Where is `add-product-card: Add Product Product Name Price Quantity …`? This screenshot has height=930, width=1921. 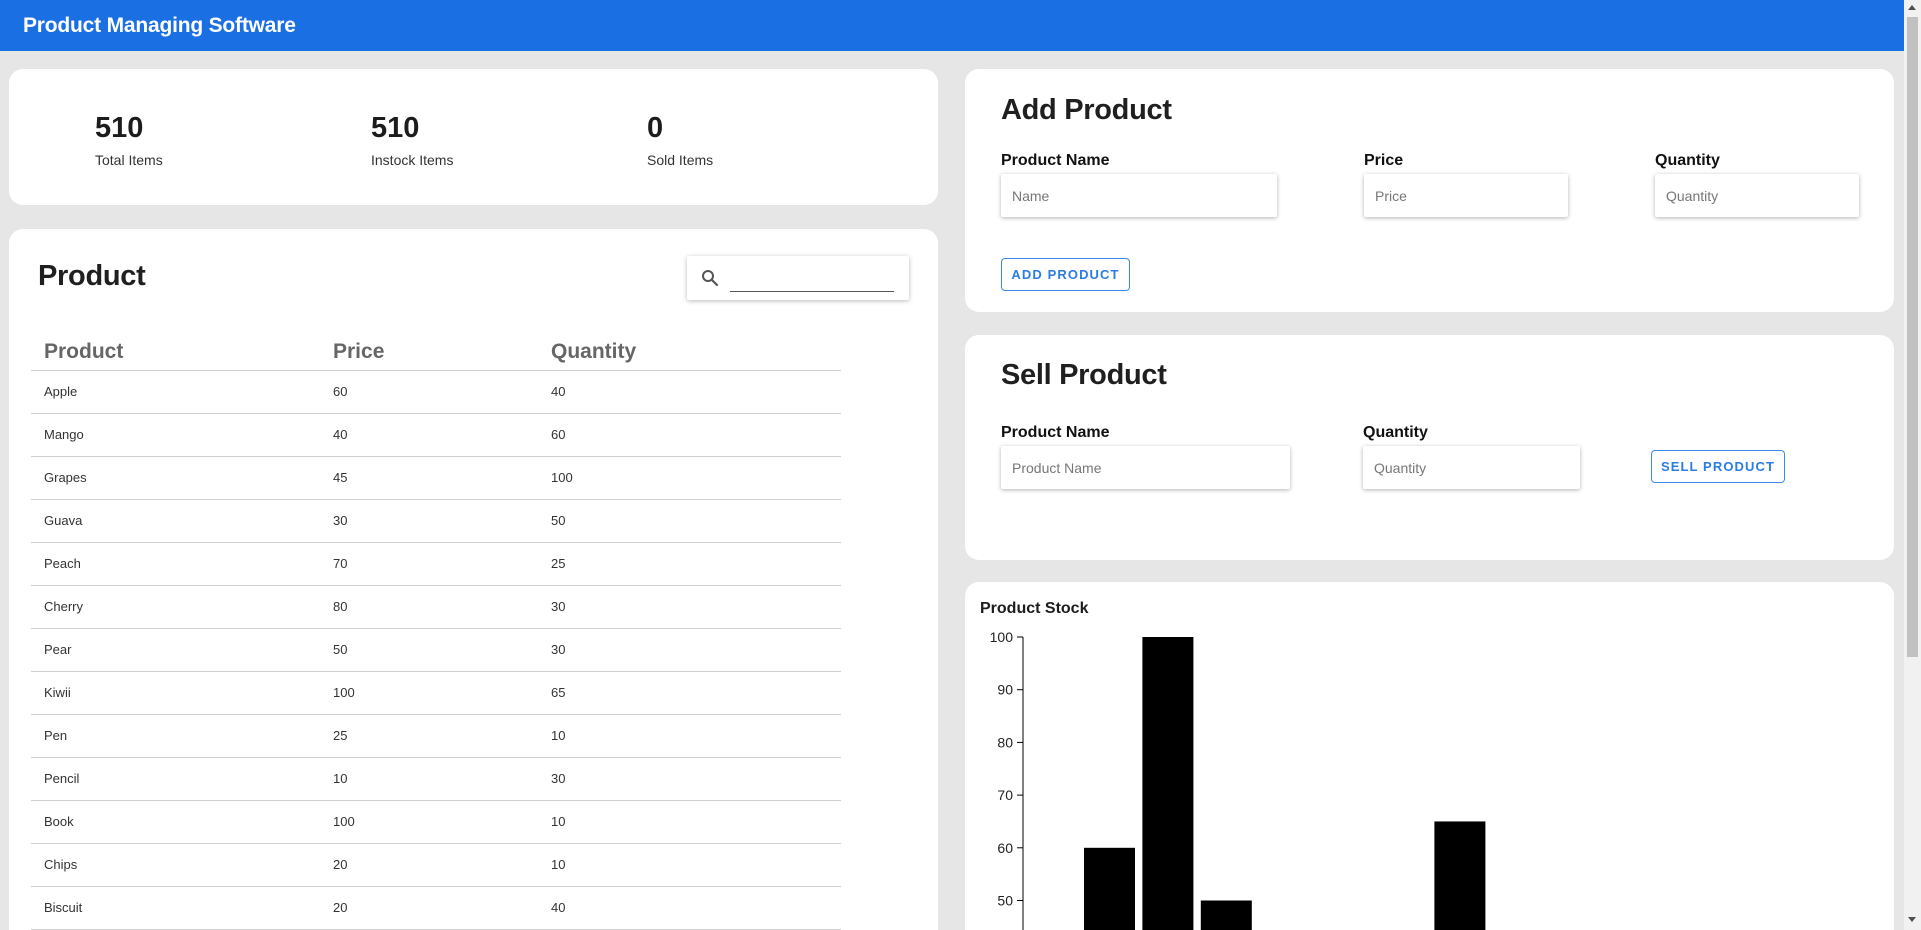
add-product-card: Add Product Product Name Price Quantity … is located at coordinates (1429, 190).